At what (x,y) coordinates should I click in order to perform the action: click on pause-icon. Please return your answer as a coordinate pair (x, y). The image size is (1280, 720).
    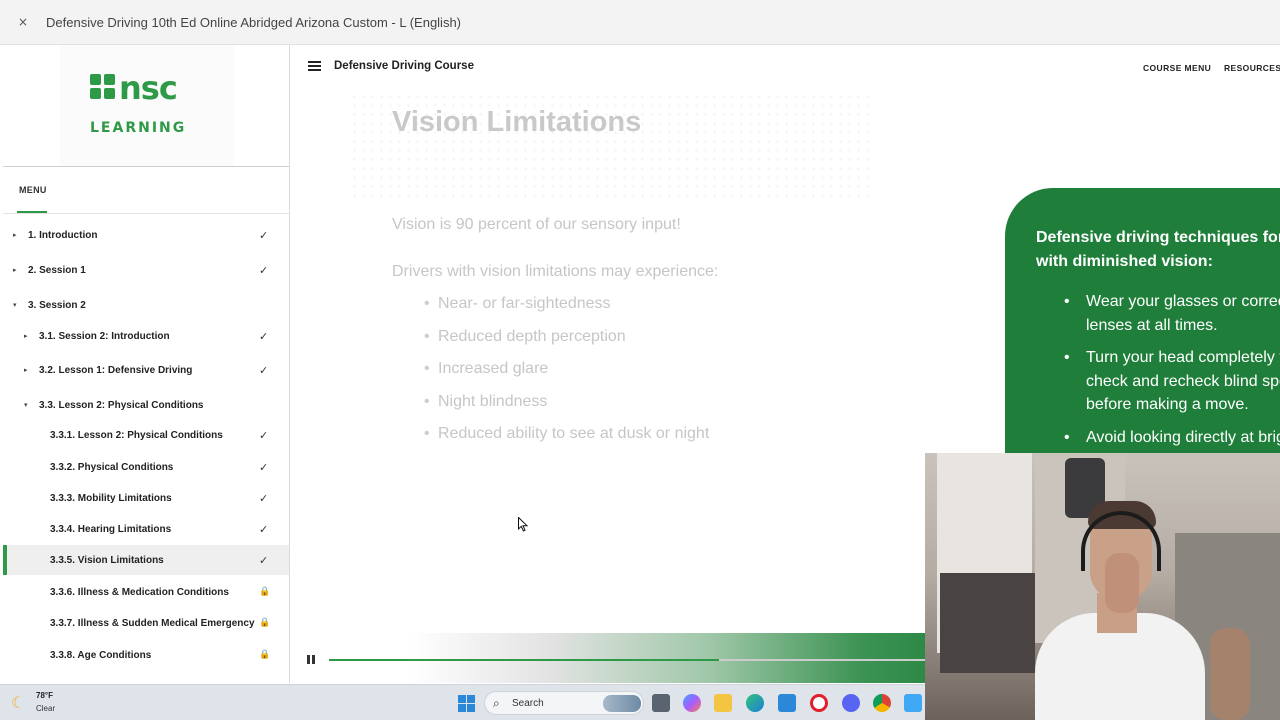
    Looking at the image, I should click on (311, 659).